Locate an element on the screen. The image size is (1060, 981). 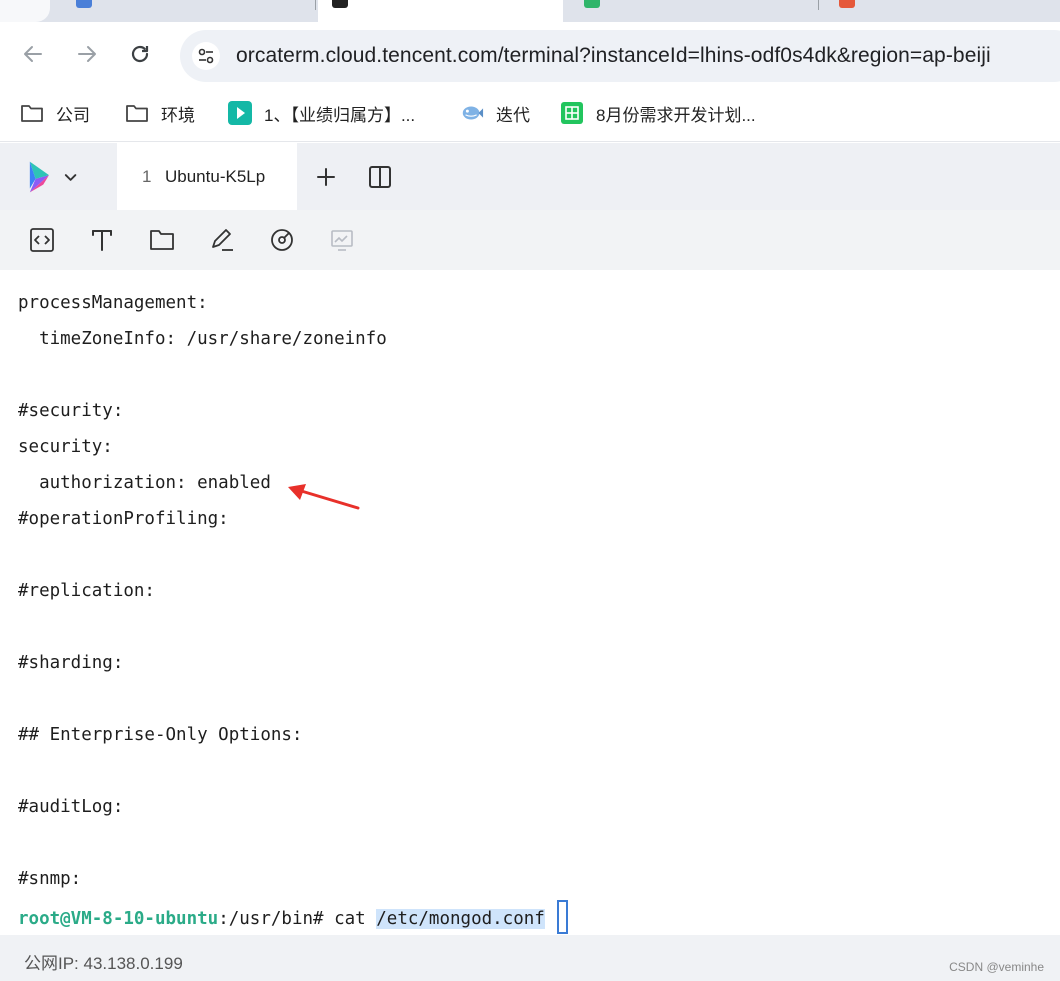
terminal-line: #replication: is located at coordinates (86, 591).